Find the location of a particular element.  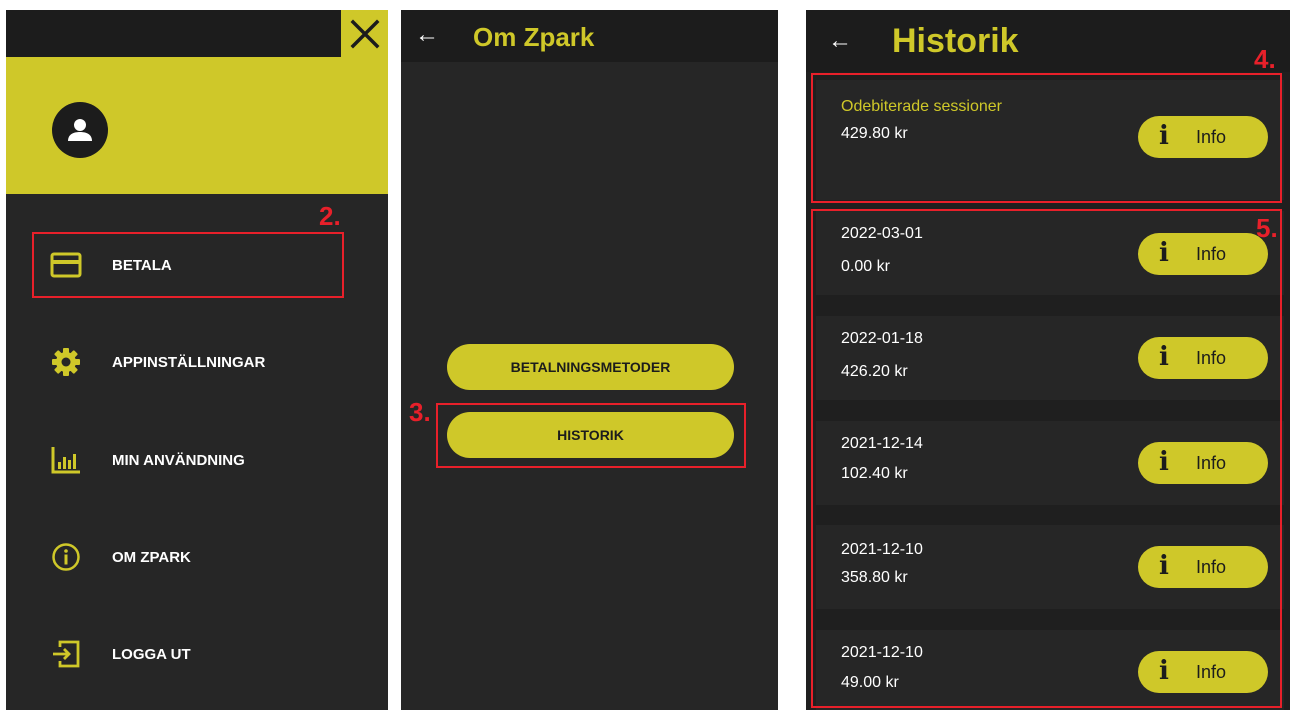

close-icon is located at coordinates (364, 33).